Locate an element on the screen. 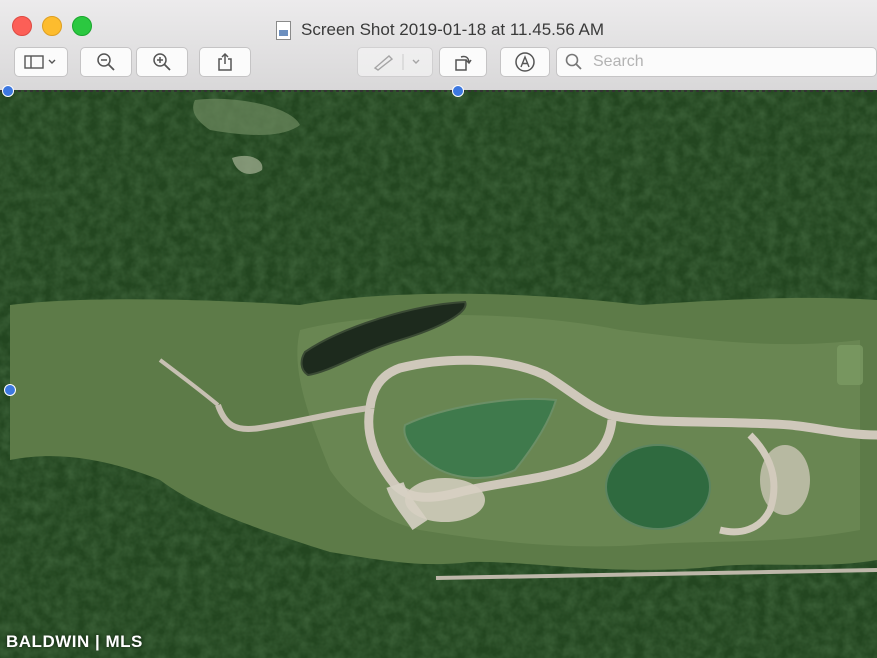  selection-border is located at coordinates (438, 91).